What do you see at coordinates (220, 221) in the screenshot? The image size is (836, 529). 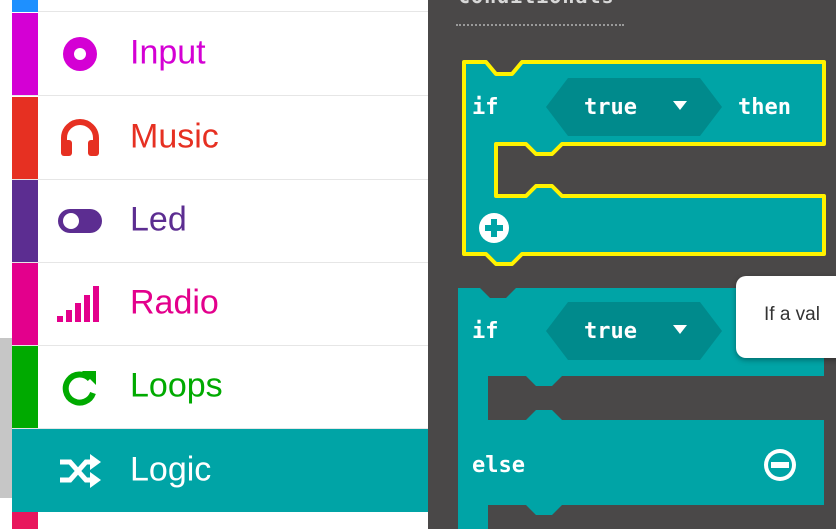 I see `category-led: Led` at bounding box center [220, 221].